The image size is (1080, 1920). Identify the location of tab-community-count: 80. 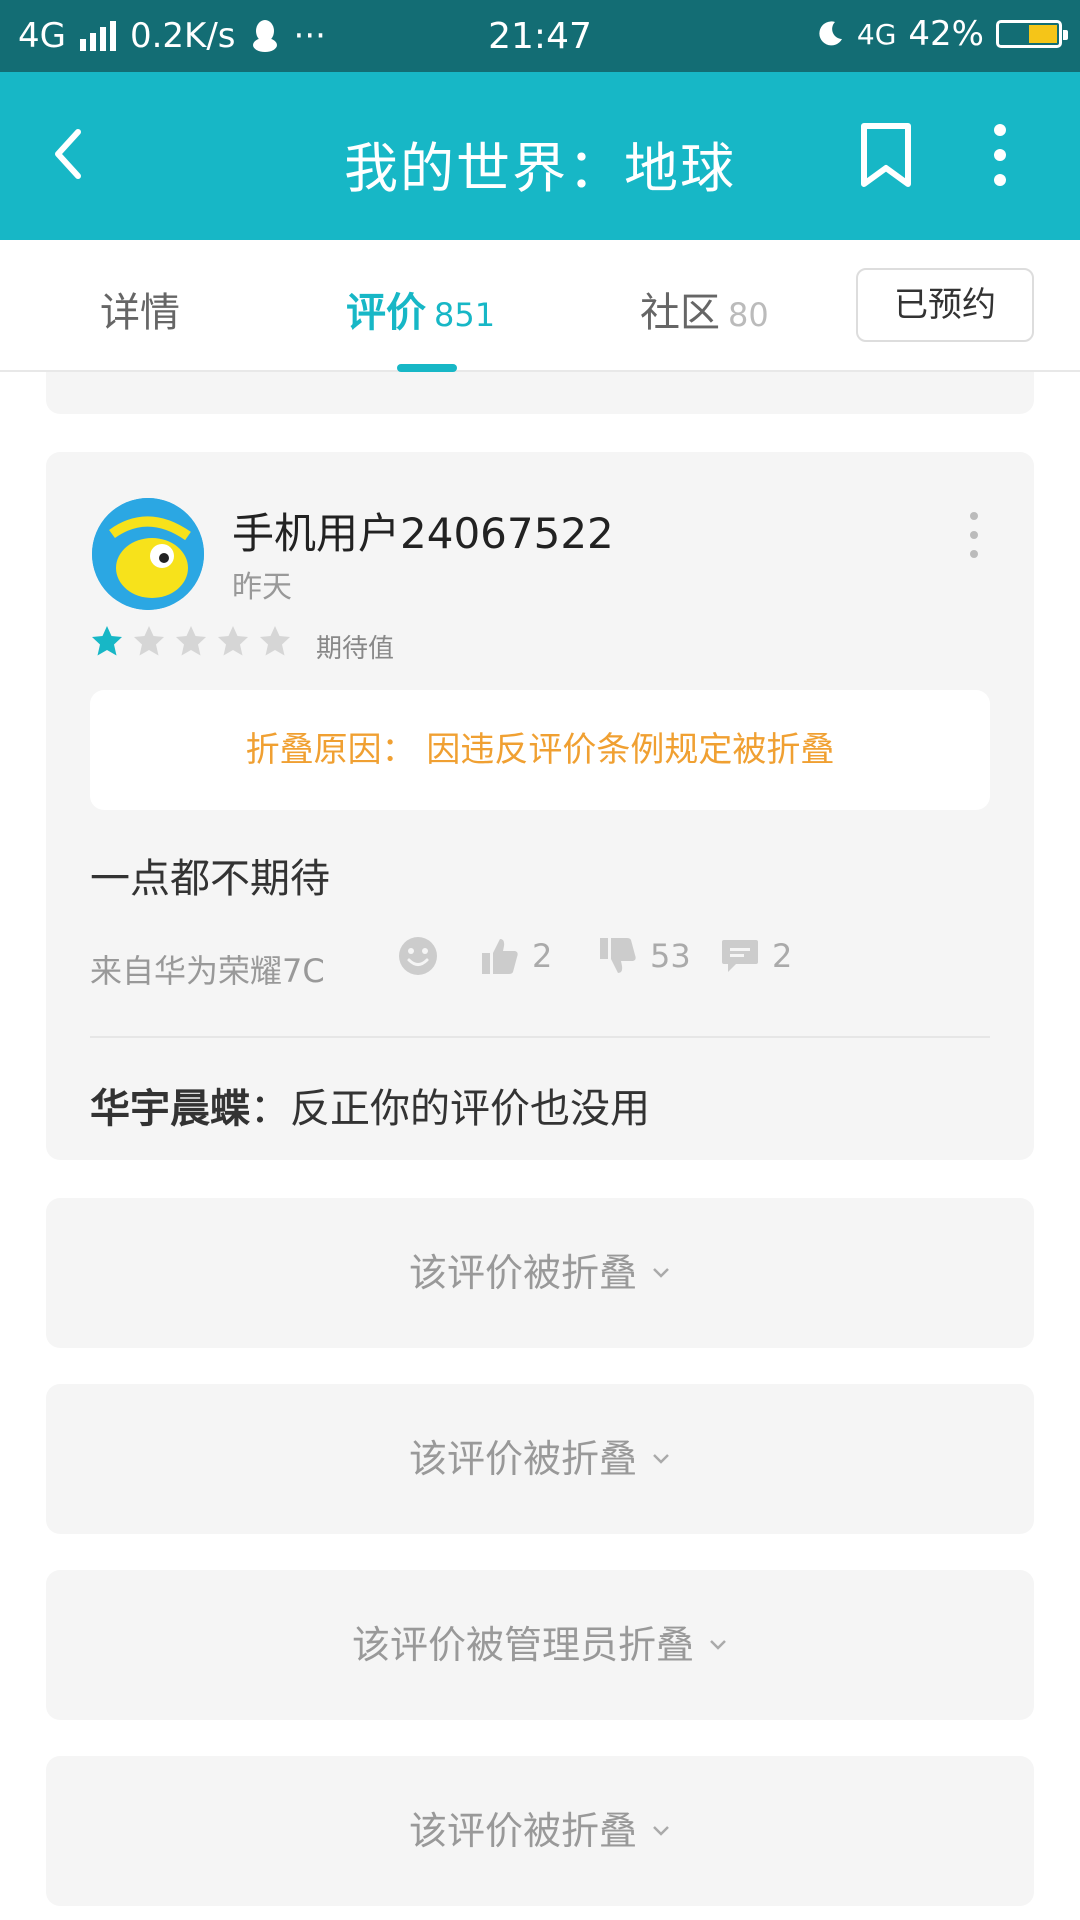
(748, 315).